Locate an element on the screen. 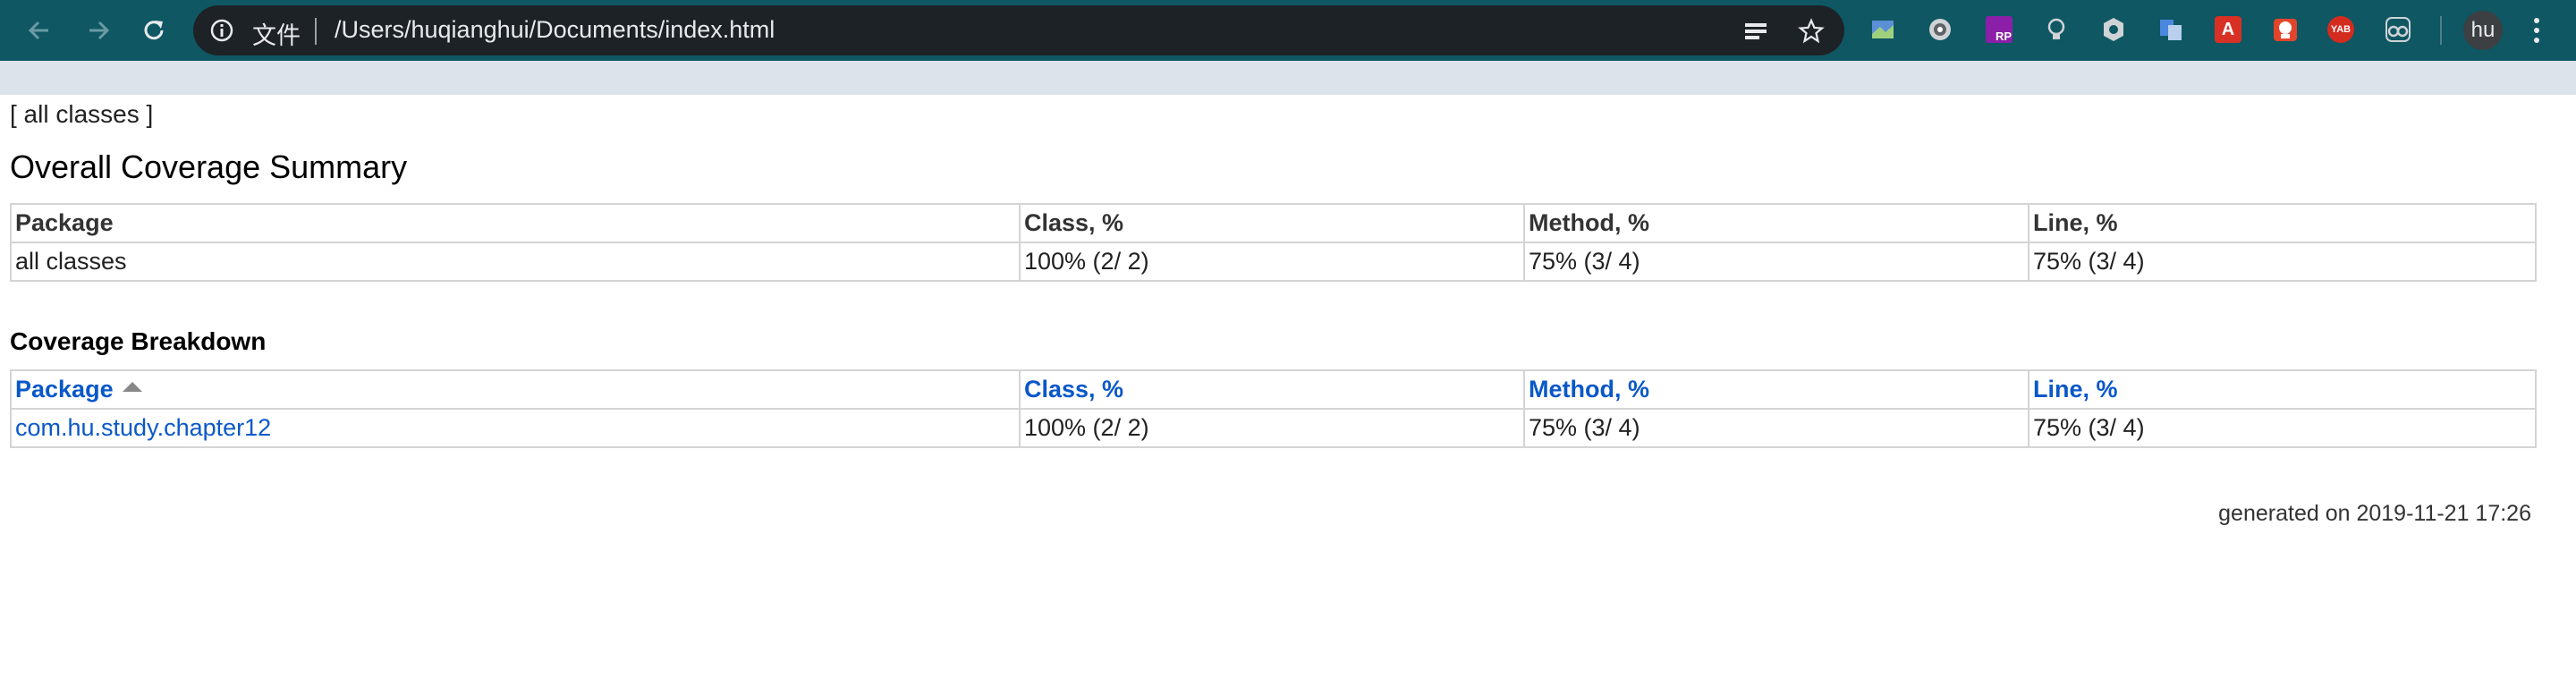 The width and height of the screenshot is (2576, 678). generated-timestamp: generated on 2019-11-21 17:26 is located at coordinates (2374, 514).